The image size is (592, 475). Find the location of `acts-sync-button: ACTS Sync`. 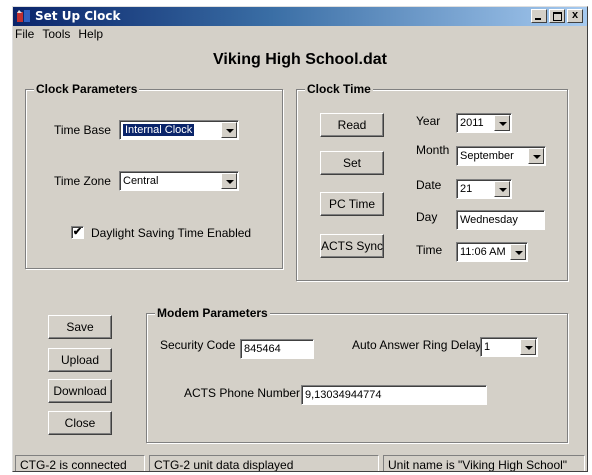

acts-sync-button: ACTS Sync is located at coordinates (352, 246).